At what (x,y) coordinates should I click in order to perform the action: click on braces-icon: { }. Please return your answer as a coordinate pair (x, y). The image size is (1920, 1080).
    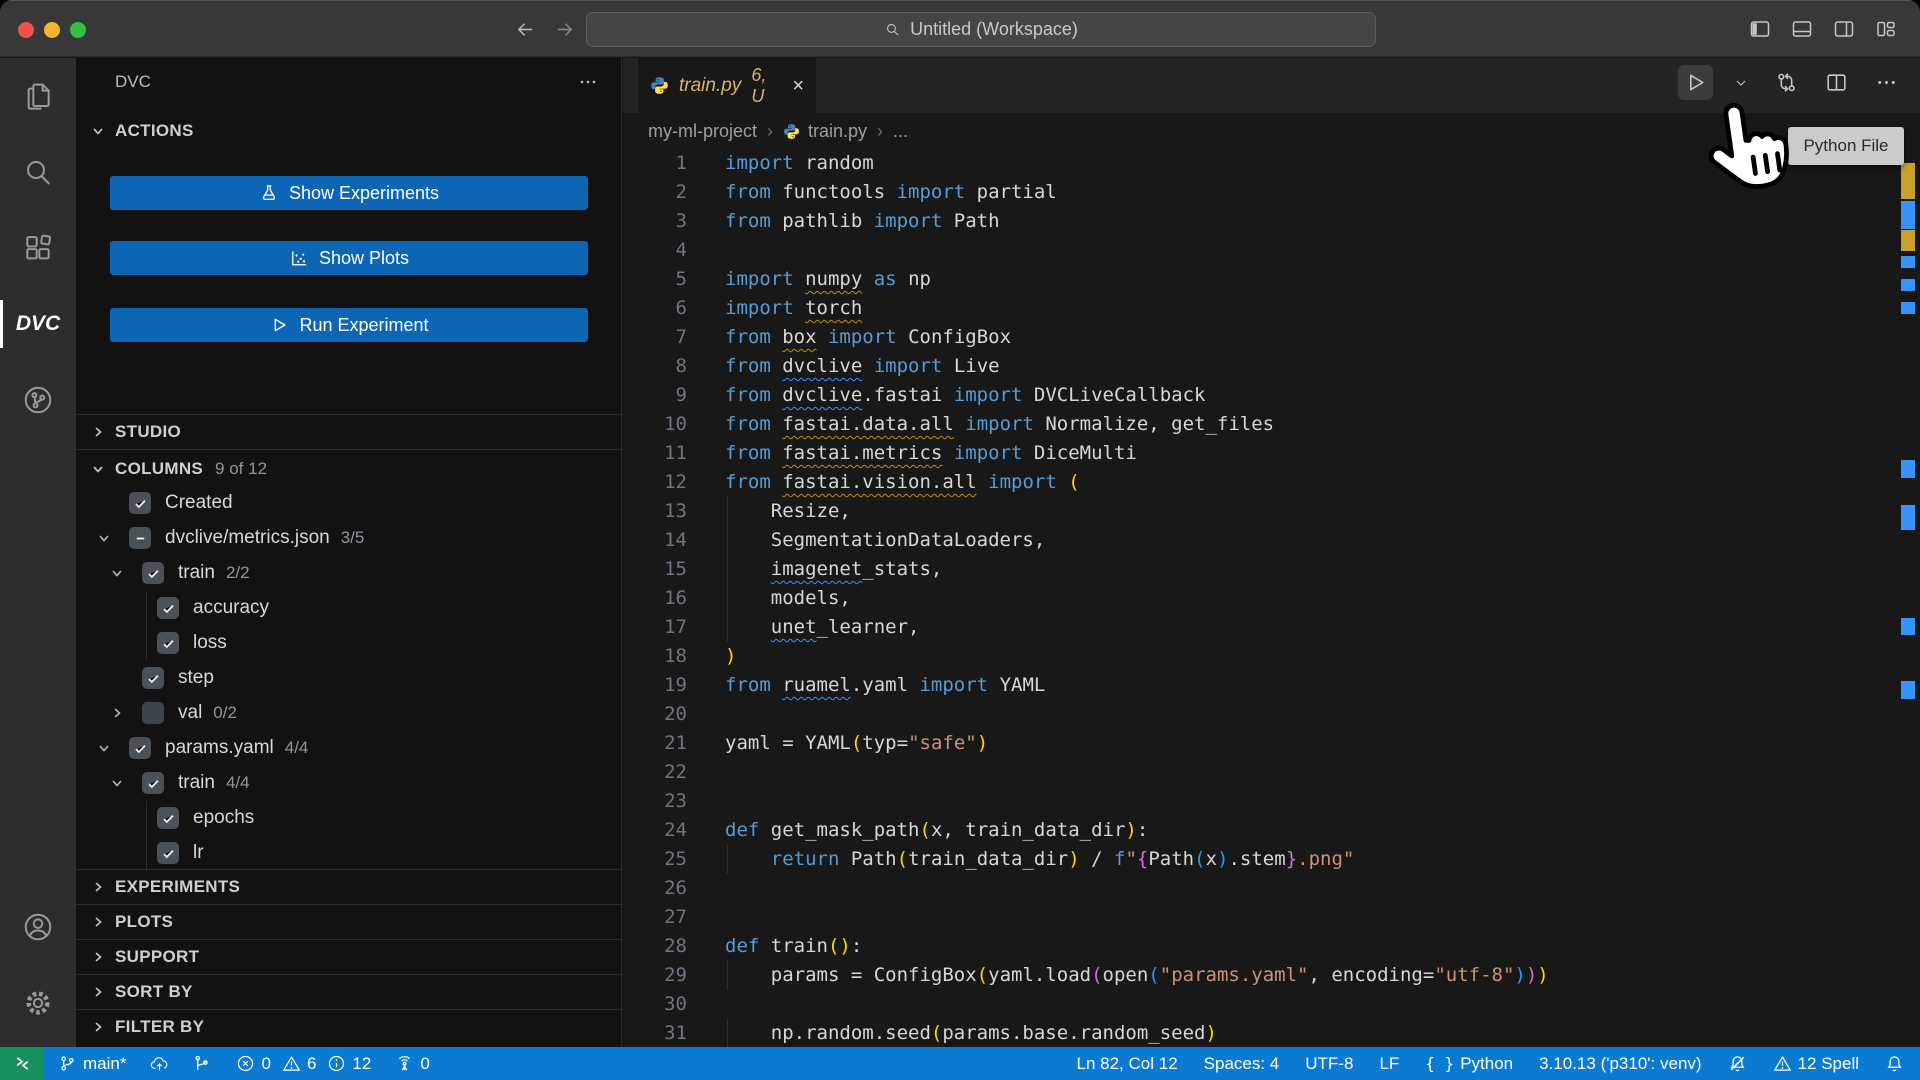
    Looking at the image, I should click on (1440, 1063).